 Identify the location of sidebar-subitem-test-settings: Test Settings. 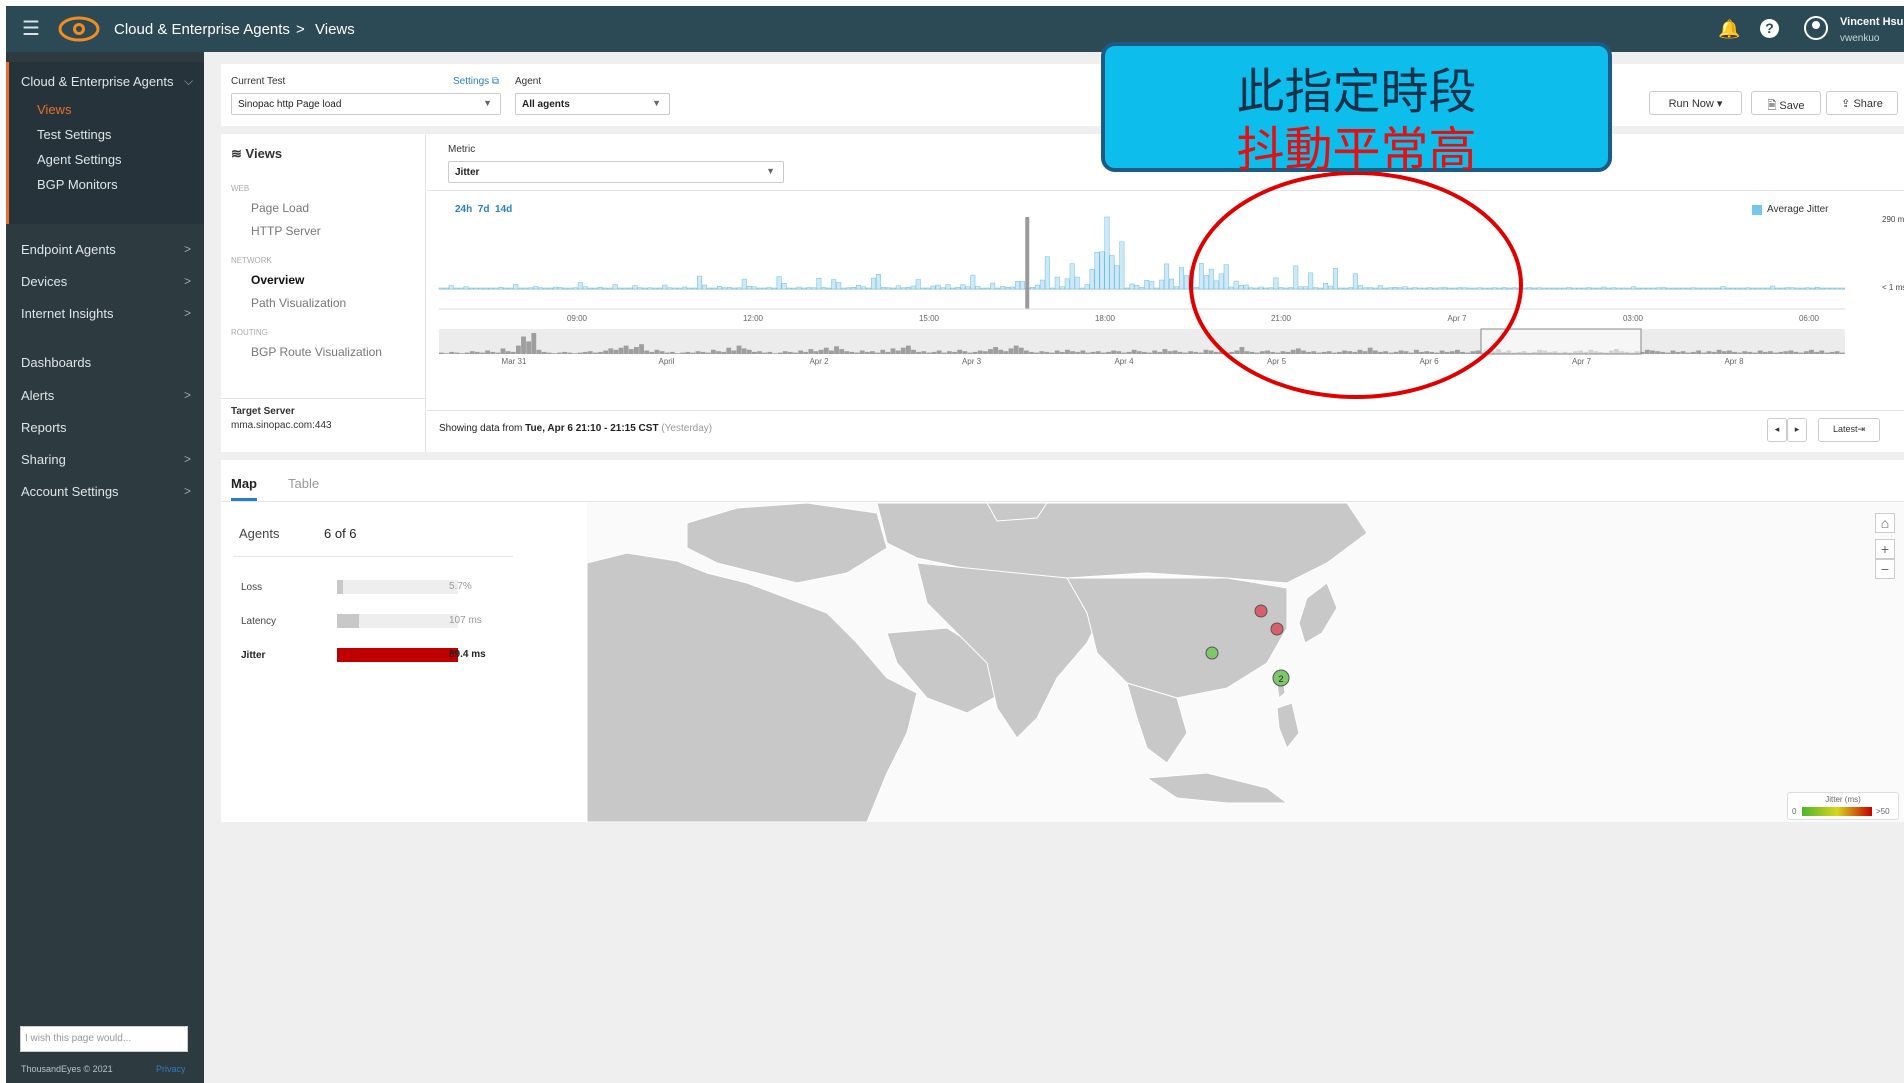
(74, 134).